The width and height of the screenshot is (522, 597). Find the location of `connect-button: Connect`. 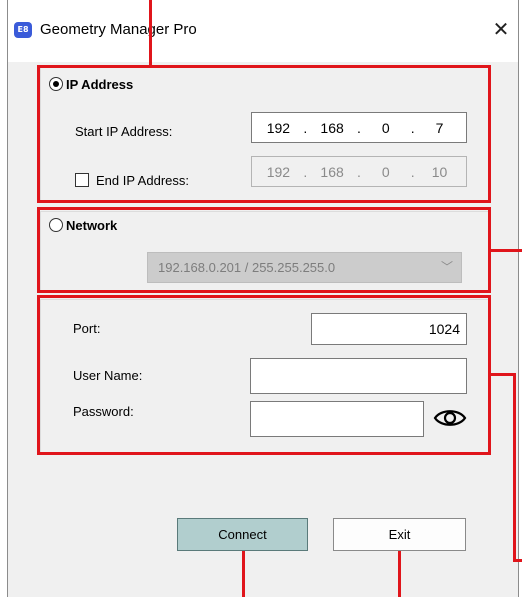

connect-button: Connect is located at coordinates (242, 534).